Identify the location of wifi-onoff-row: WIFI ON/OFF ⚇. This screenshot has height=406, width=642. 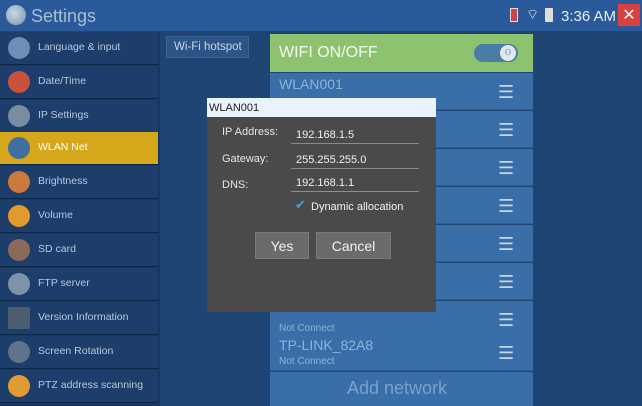
(401, 53).